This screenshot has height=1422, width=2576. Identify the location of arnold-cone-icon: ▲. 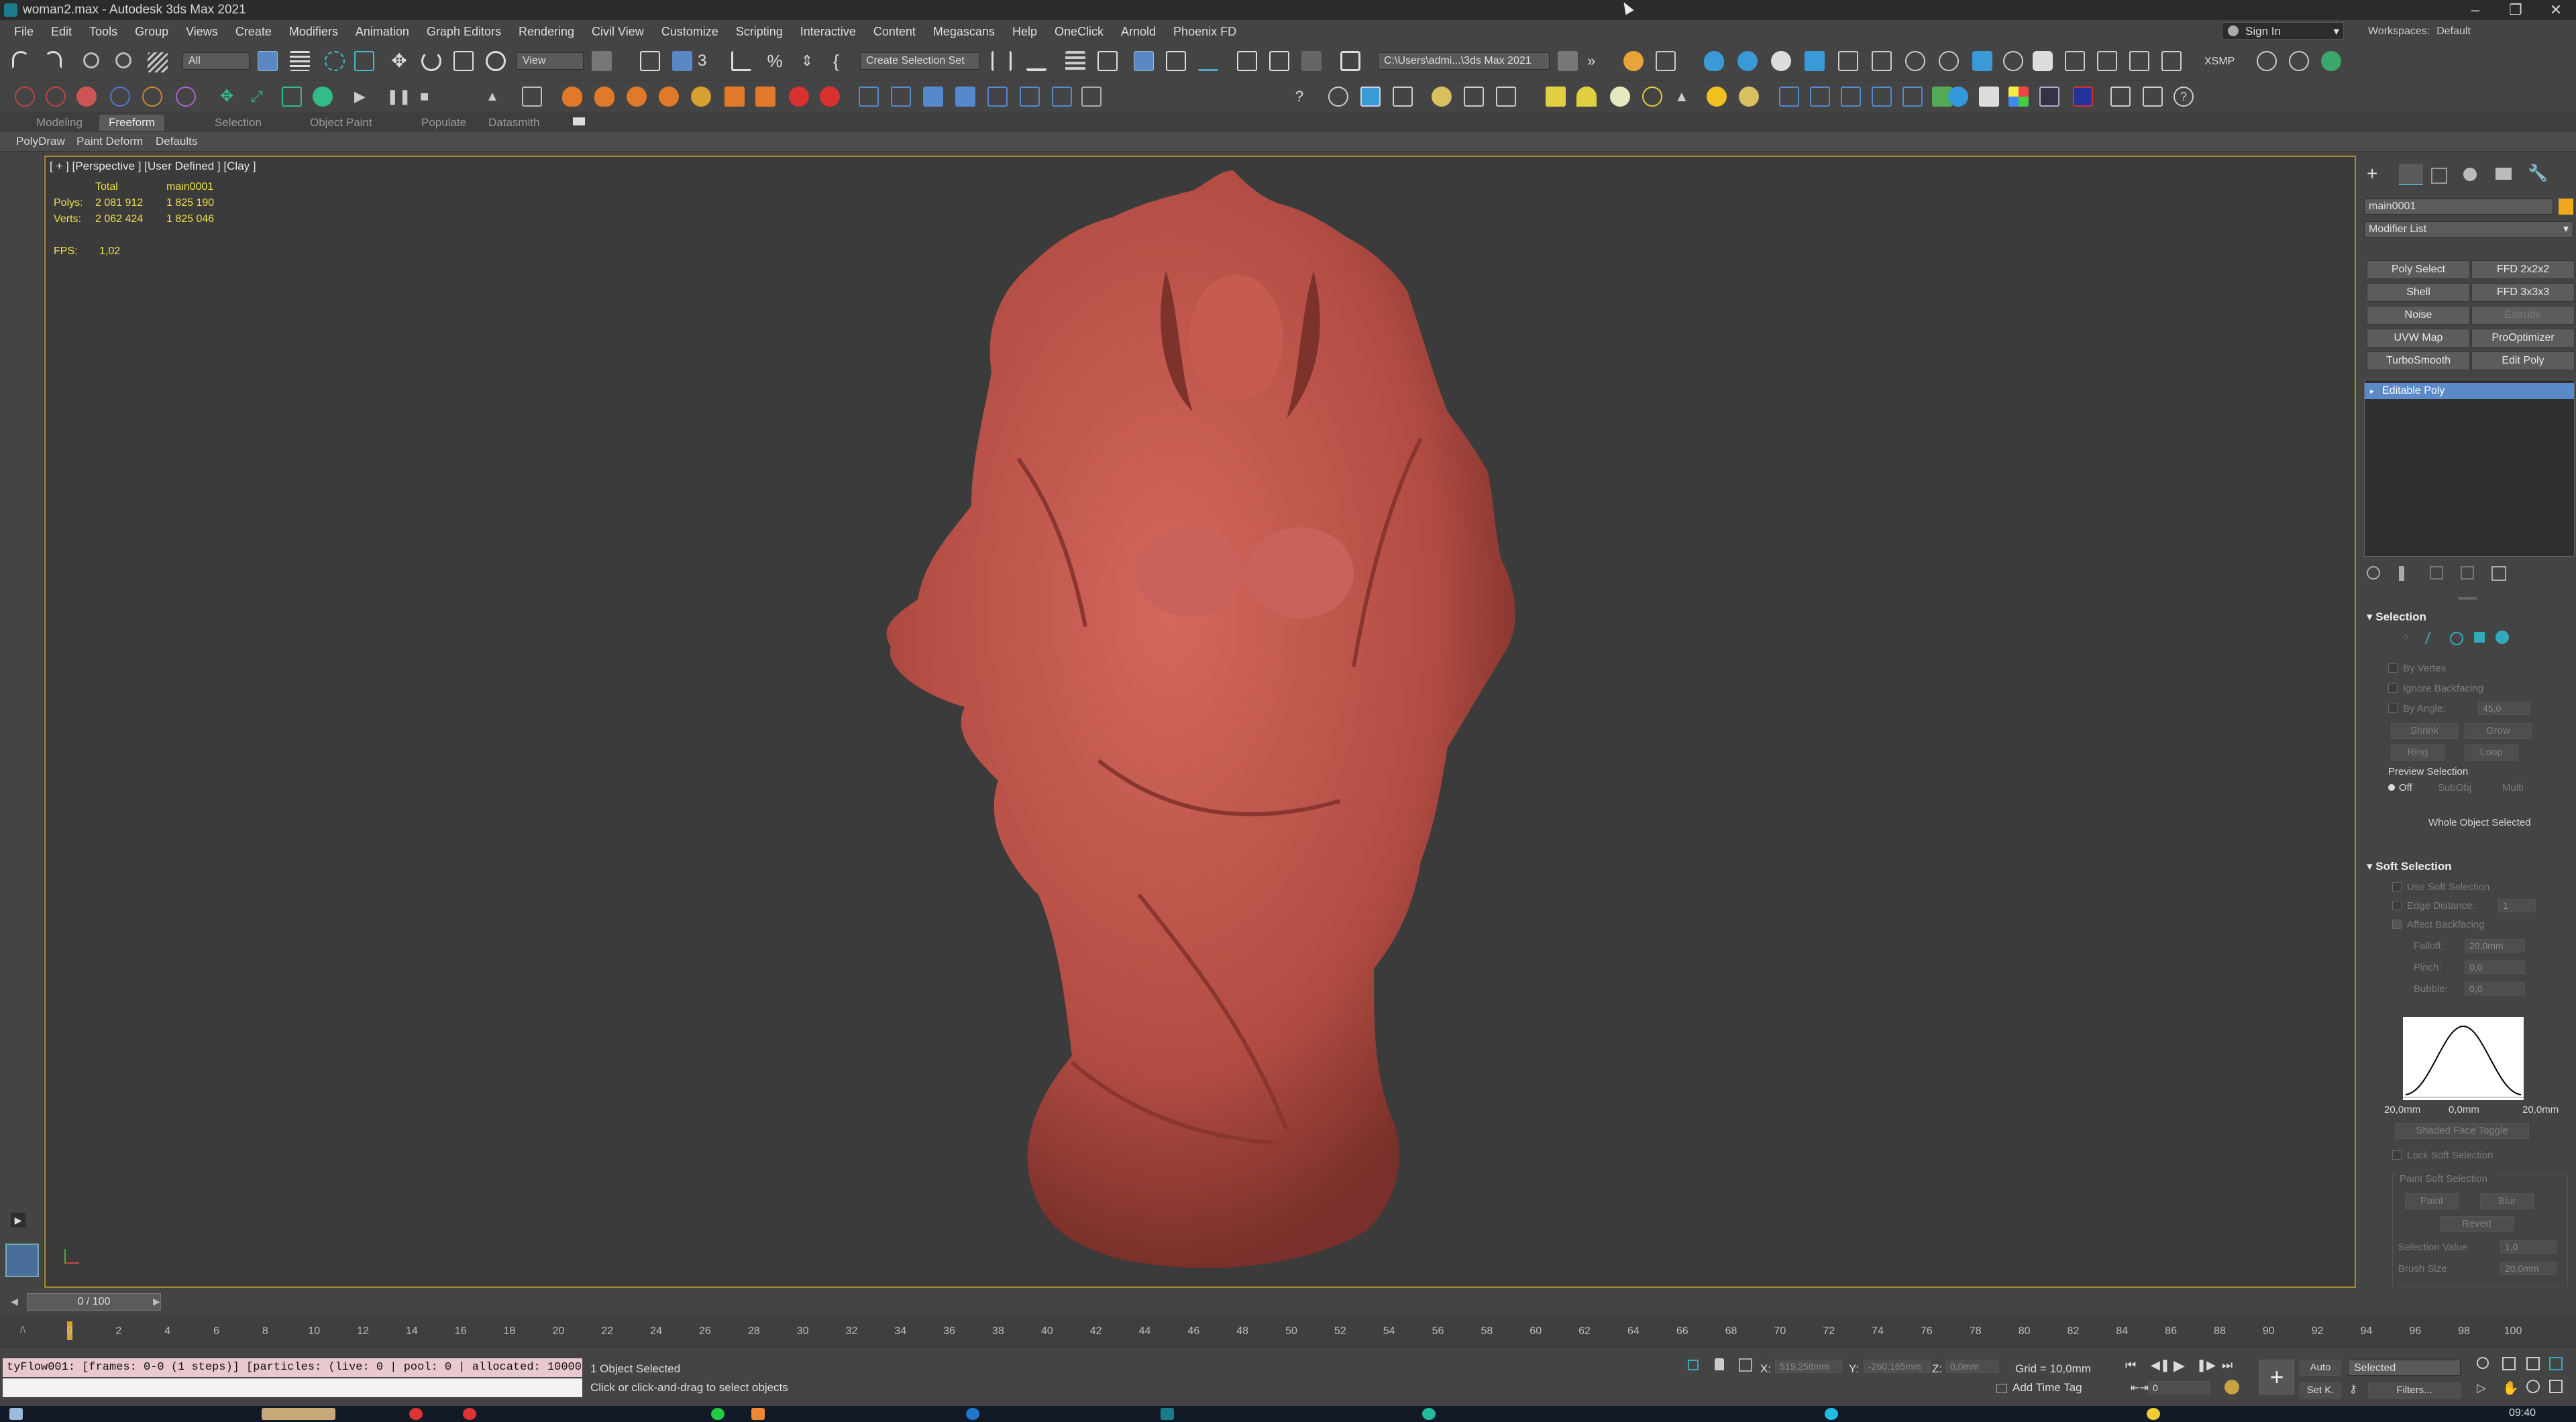
(1684, 97).